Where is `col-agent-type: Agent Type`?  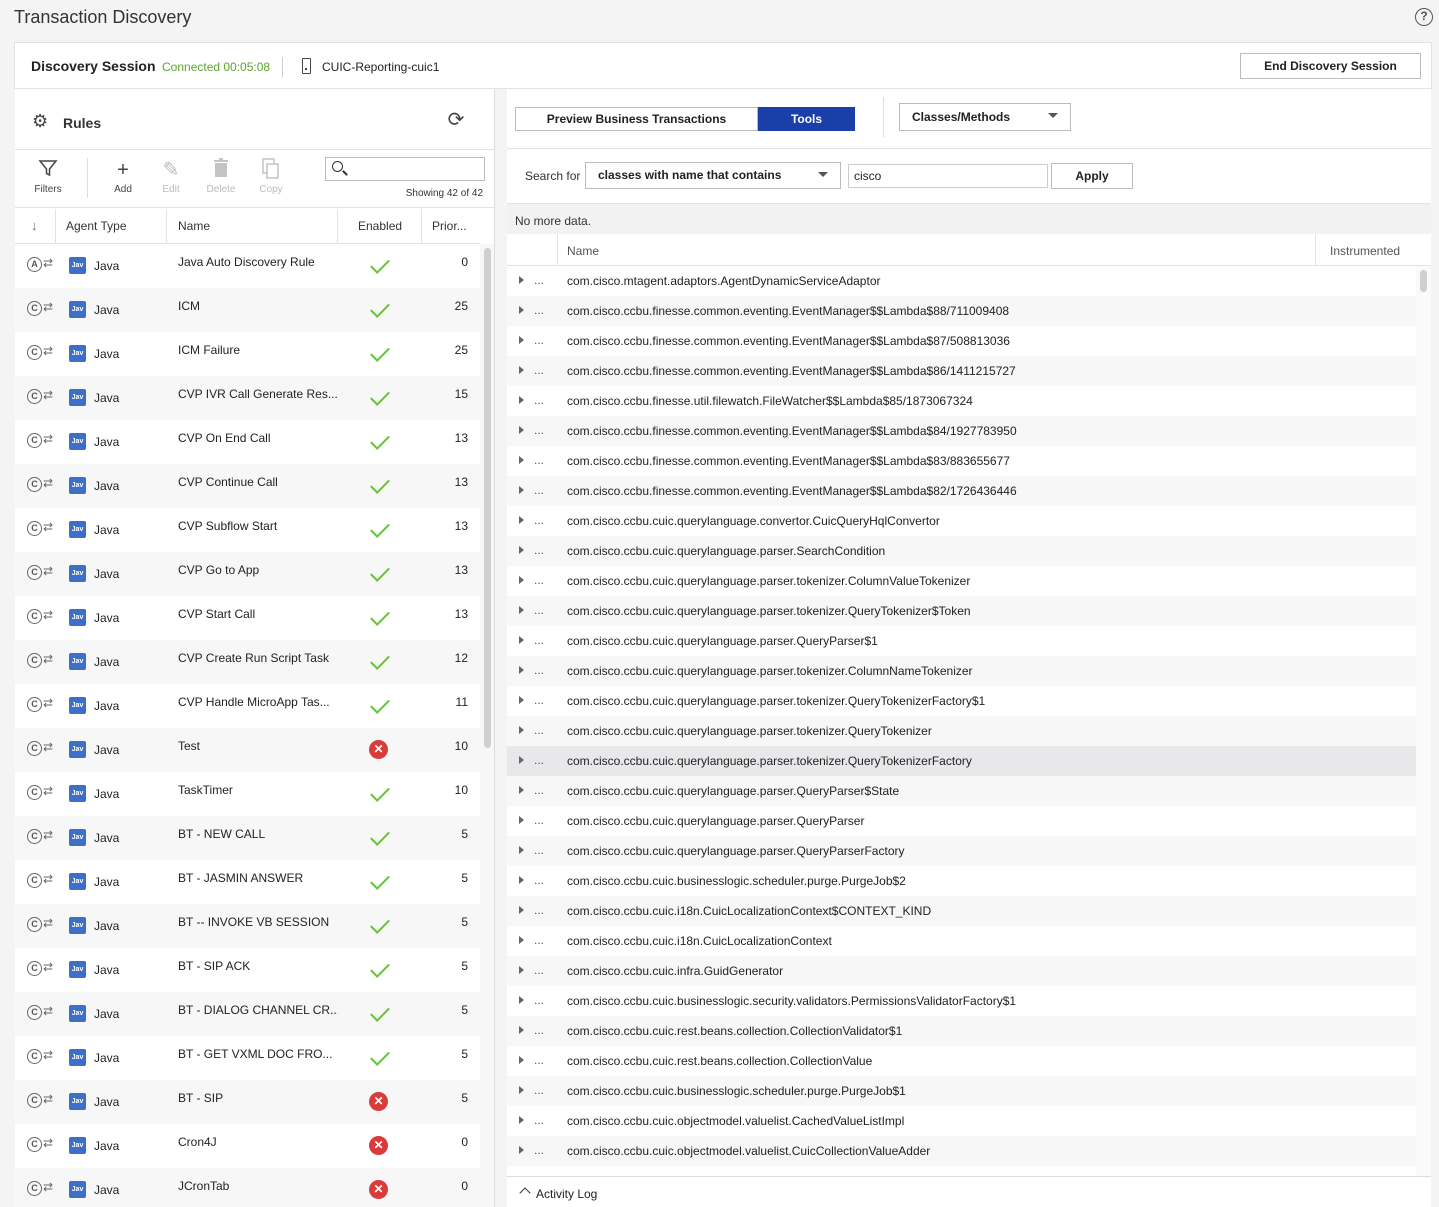
col-agent-type: Agent Type is located at coordinates (96, 226).